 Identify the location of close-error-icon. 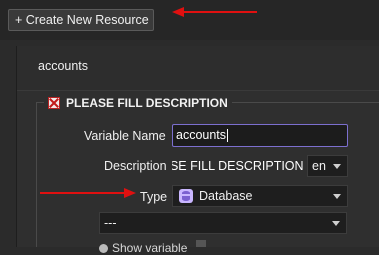
(54, 103).